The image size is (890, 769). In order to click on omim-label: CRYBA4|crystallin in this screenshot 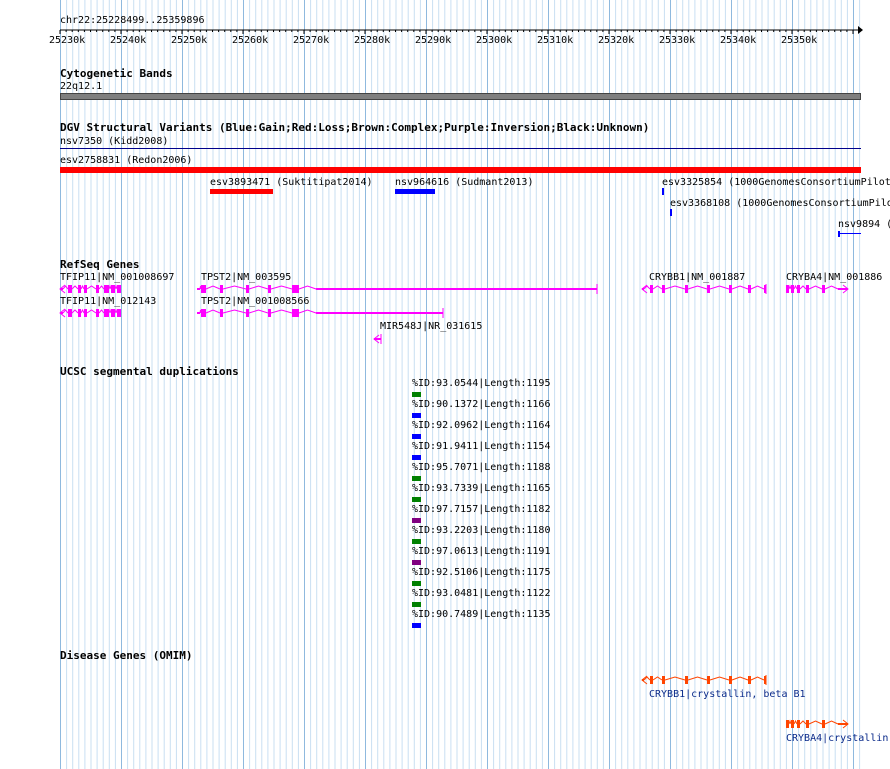, I will do `click(837, 738)`.